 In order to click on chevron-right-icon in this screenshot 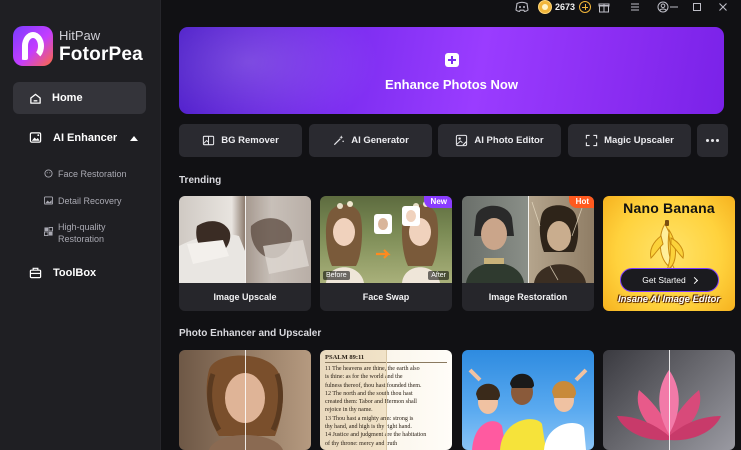, I will do `click(694, 280)`.